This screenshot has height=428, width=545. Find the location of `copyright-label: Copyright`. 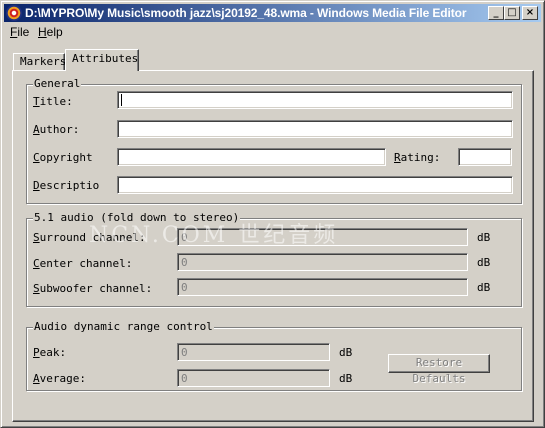

copyright-label: Copyright is located at coordinates (63, 157).